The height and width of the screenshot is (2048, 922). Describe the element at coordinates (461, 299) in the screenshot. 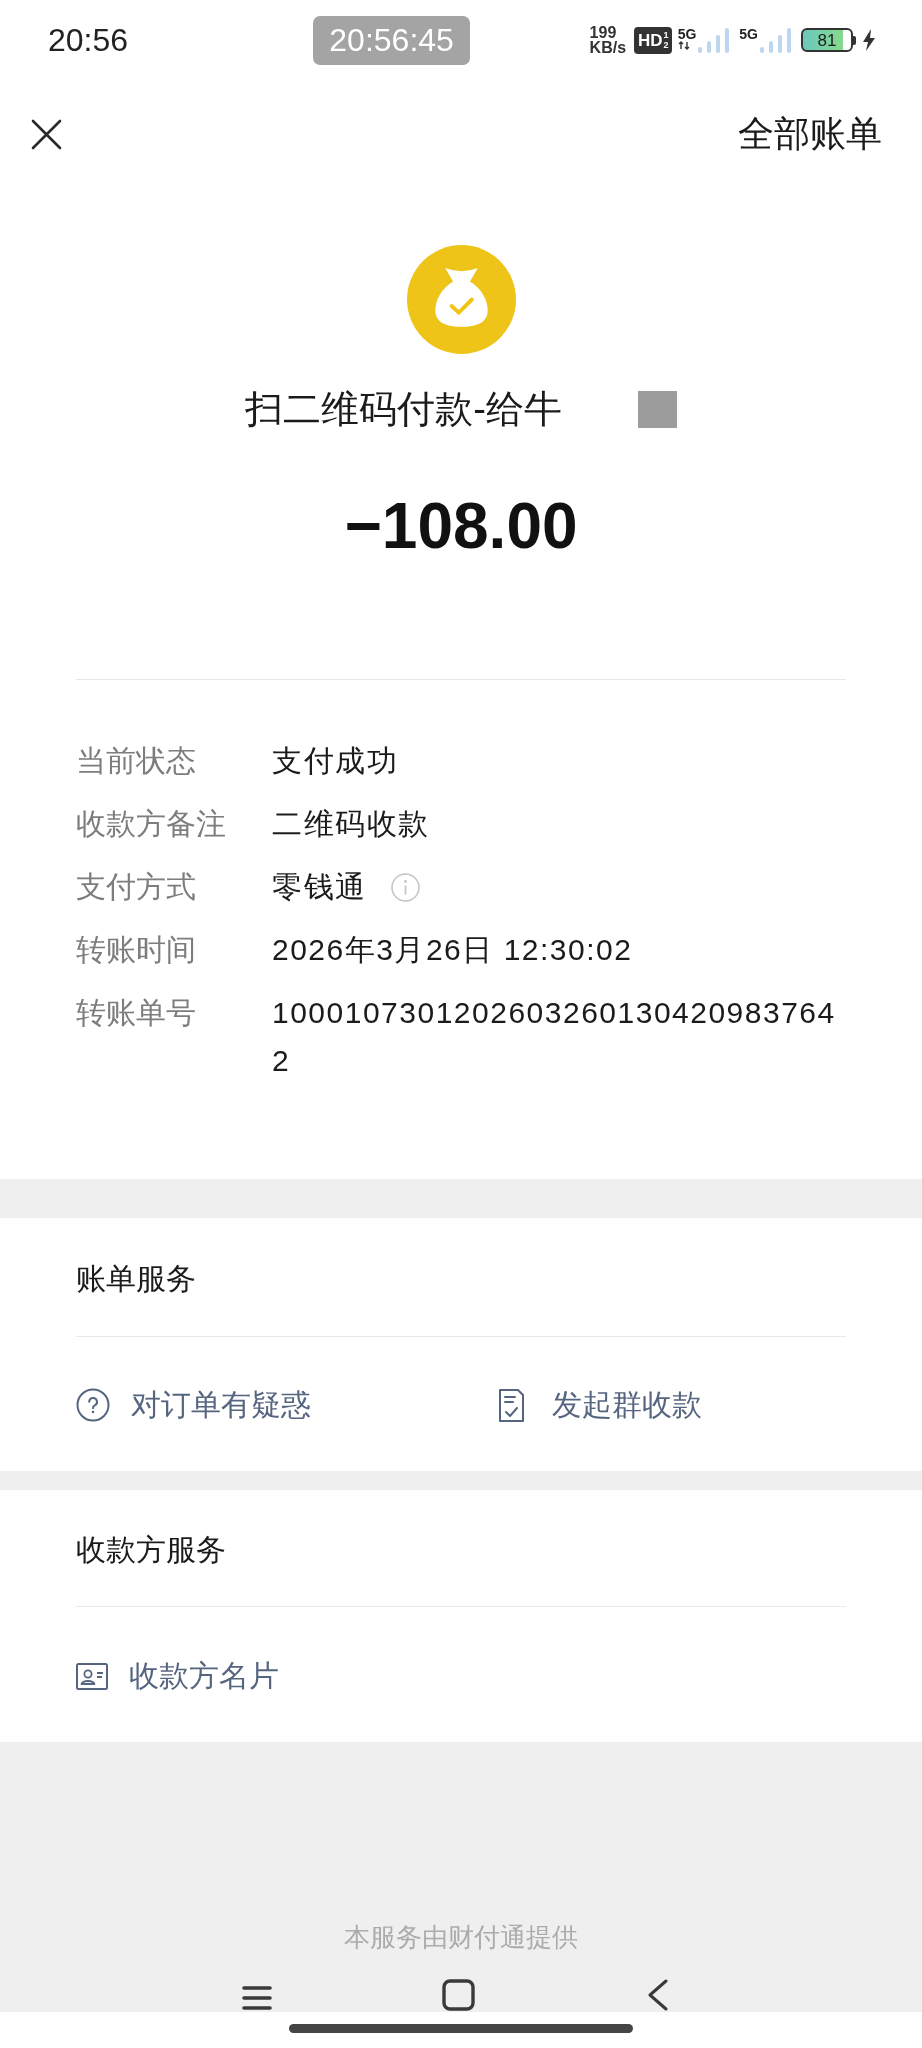

I see `money-bag-check-icon` at that location.